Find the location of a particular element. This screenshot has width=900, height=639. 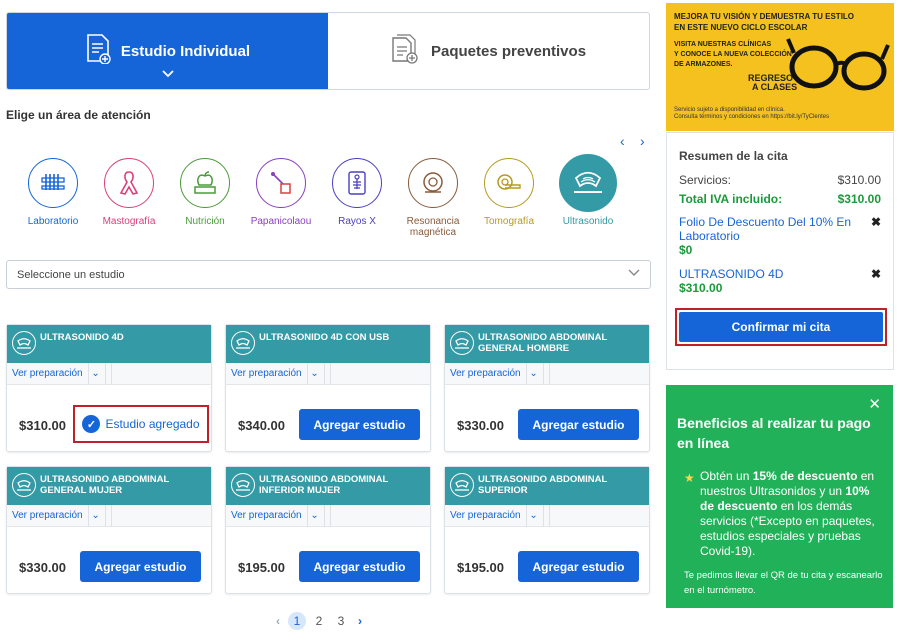

category-nutricion: Nutrición is located at coordinates (205, 192).